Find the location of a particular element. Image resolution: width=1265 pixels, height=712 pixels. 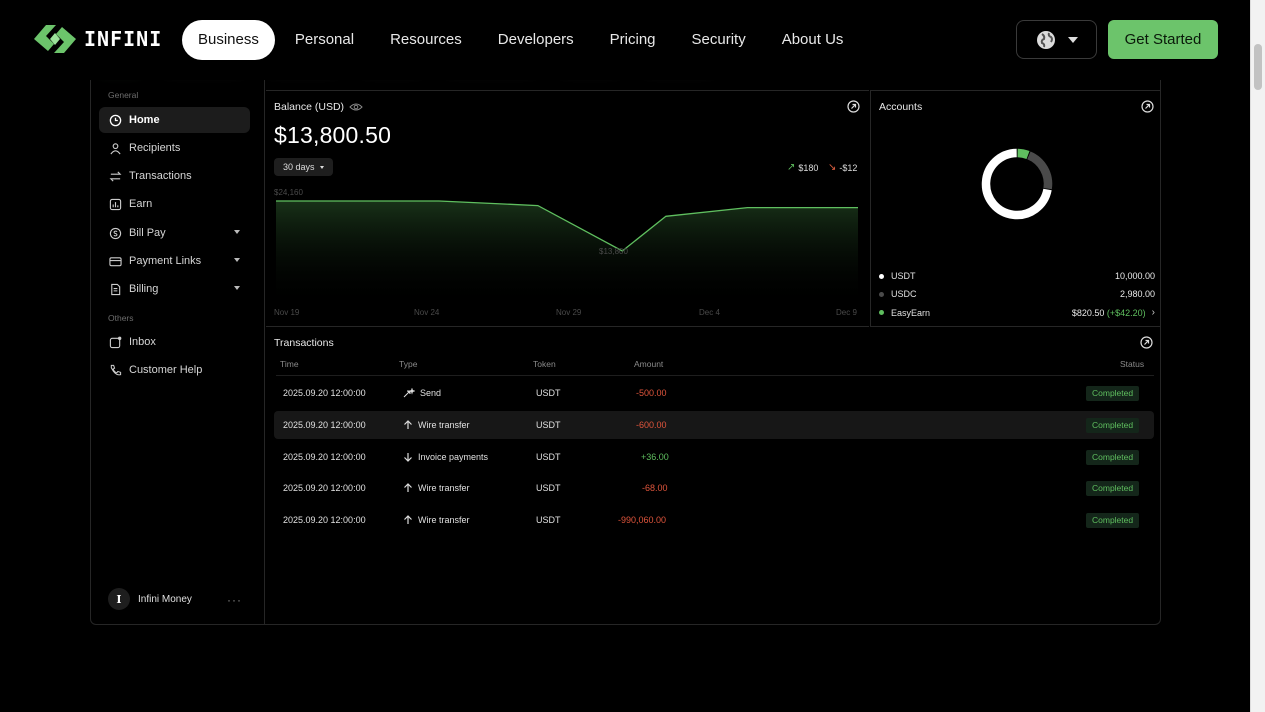

phone-icon is located at coordinates (116, 369).